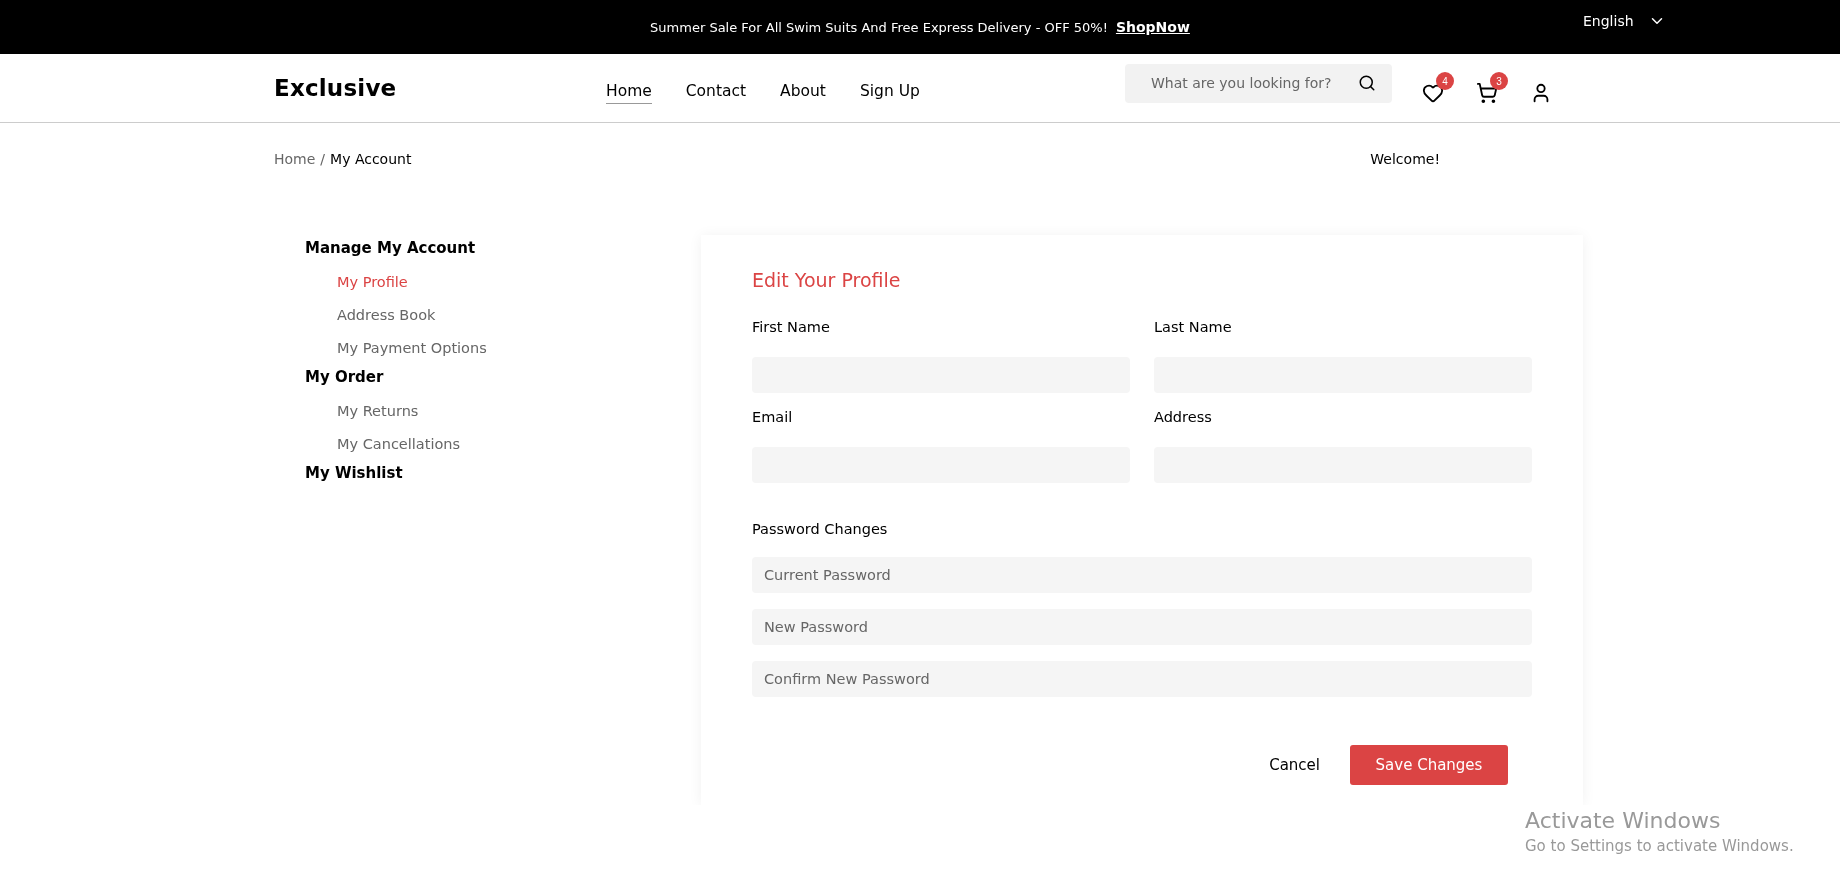 The height and width of the screenshot is (879, 1840). I want to click on password-field: Confirm New Password, so click(1142, 679).